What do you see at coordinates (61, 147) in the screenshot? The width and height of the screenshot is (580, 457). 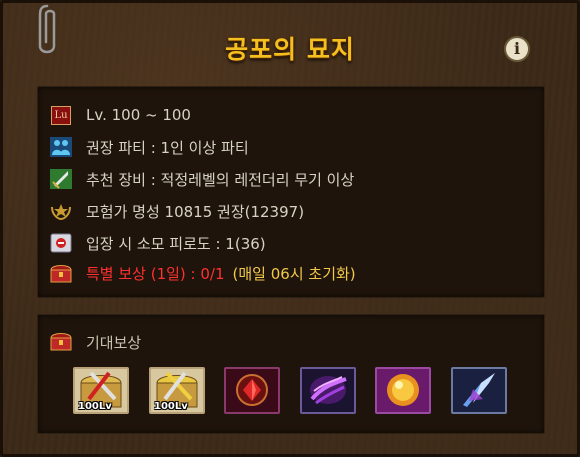 I see `party-icon` at bounding box center [61, 147].